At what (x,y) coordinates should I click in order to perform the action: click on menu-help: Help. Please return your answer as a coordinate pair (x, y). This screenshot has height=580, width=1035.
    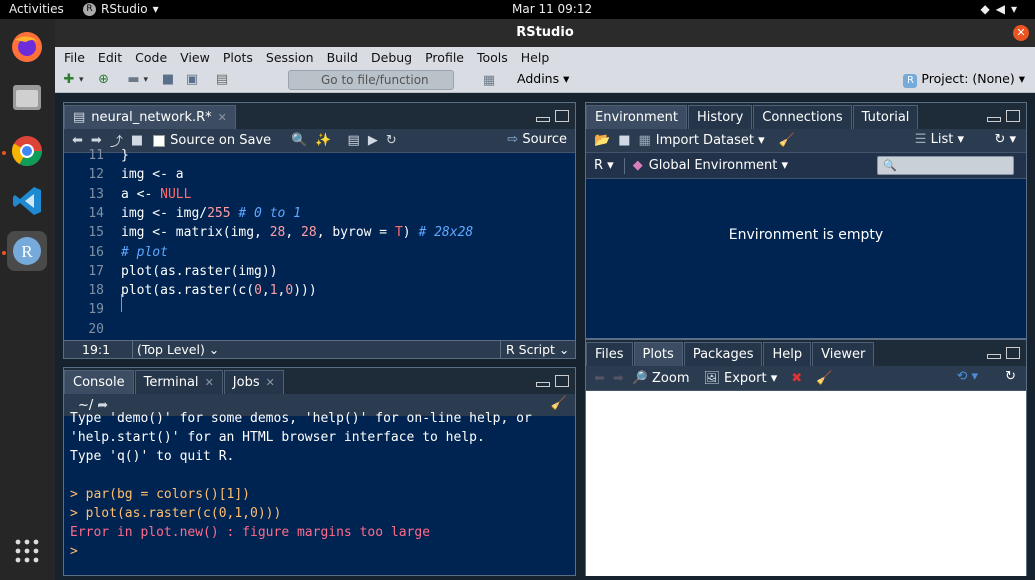
    Looking at the image, I should click on (535, 57).